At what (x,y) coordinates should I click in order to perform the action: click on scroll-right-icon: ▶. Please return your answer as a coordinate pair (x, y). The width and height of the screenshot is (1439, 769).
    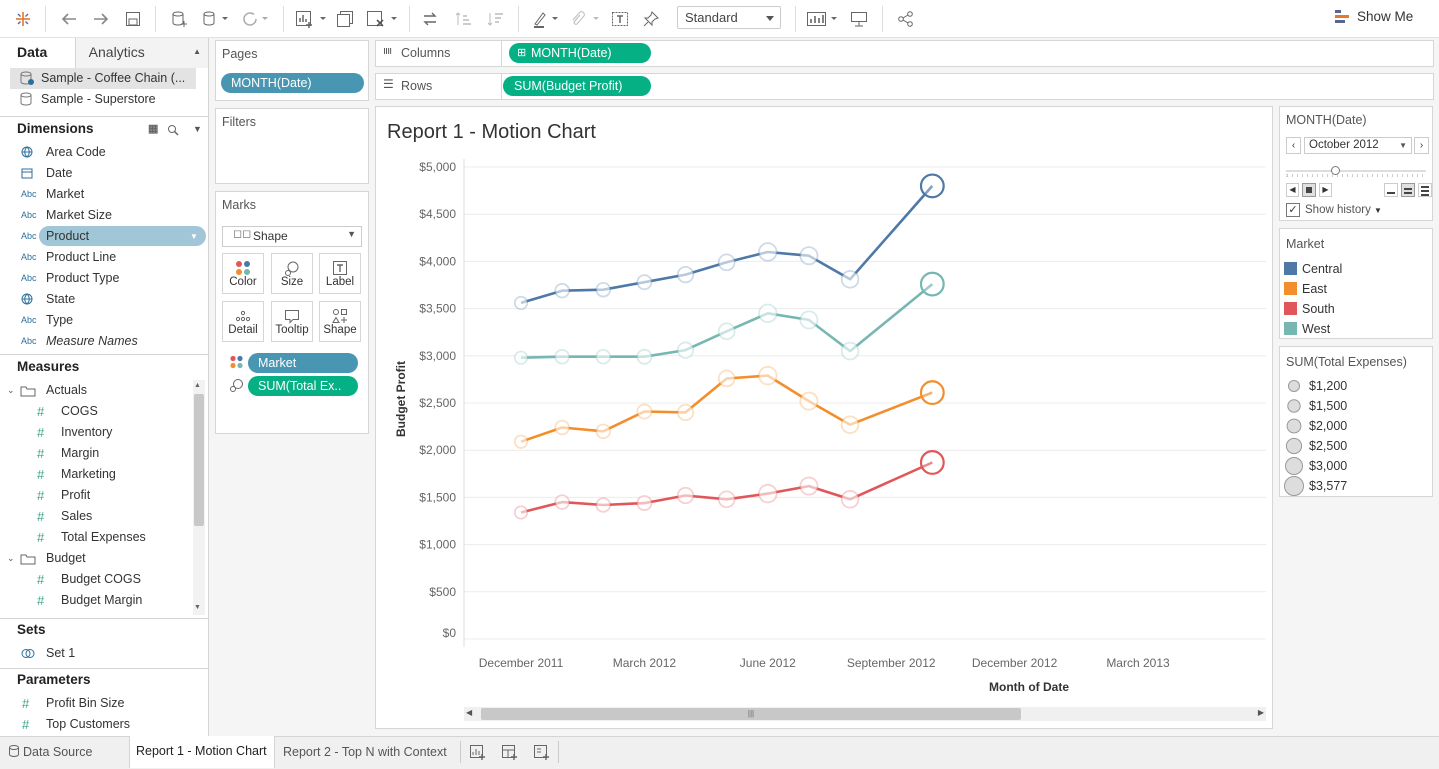
    Looking at the image, I should click on (1261, 712).